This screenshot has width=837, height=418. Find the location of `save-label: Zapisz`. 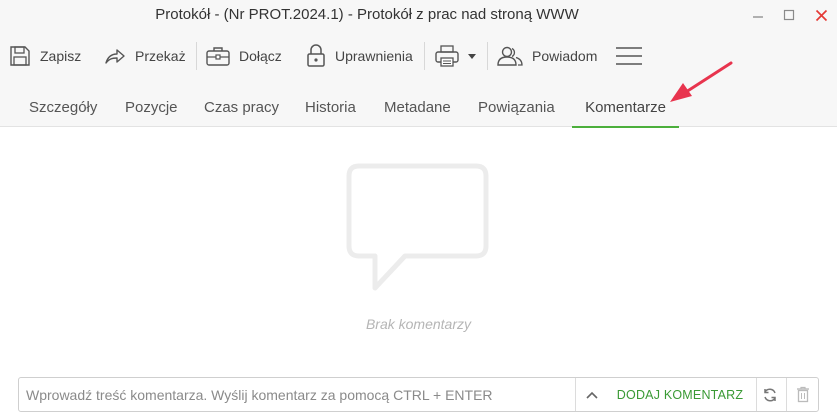

save-label: Zapisz is located at coordinates (61, 56).